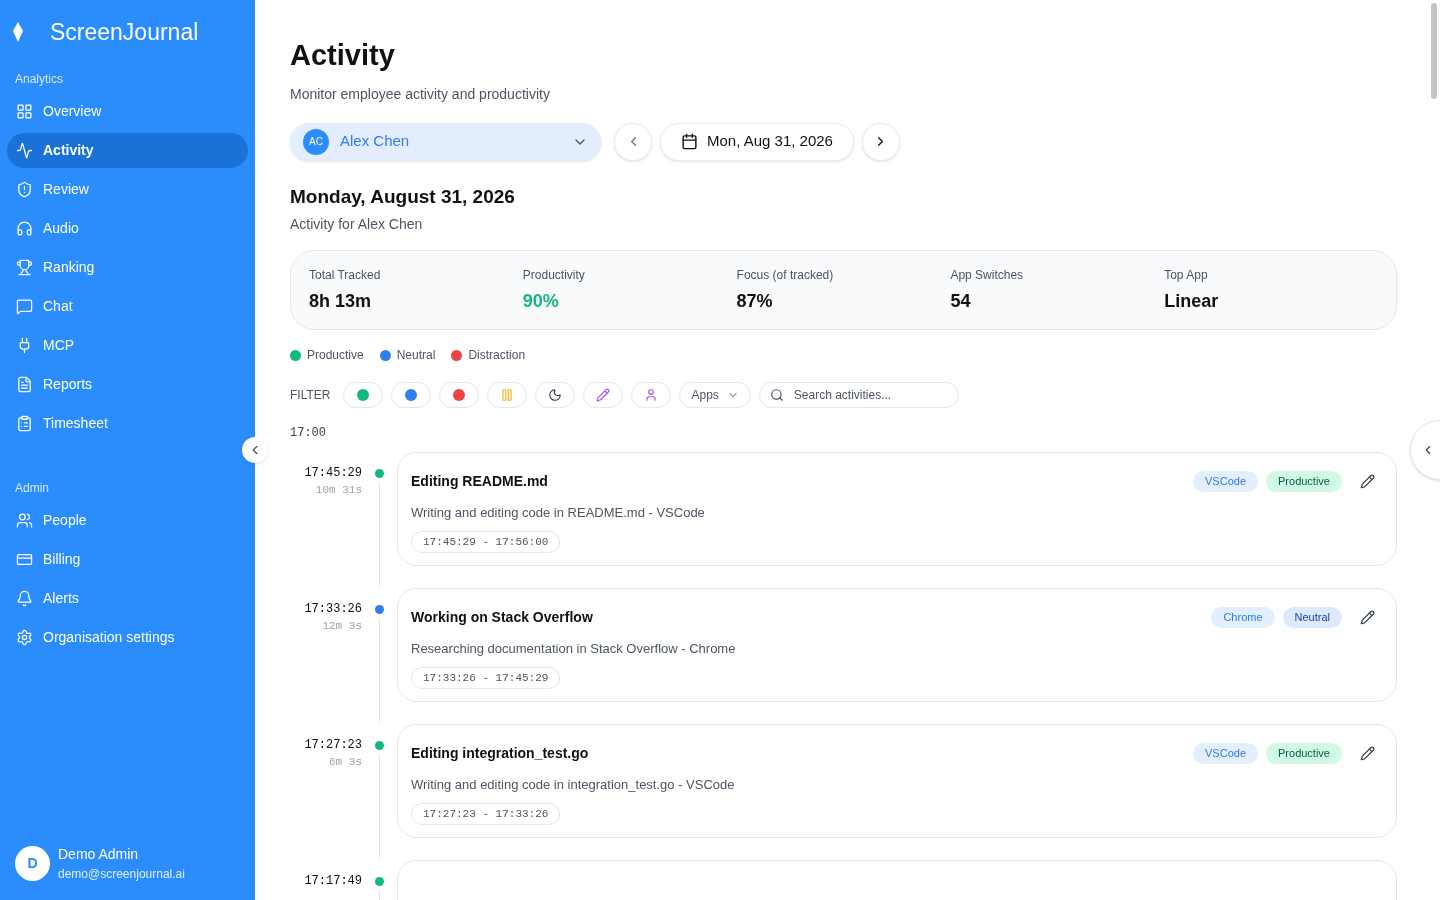 The height and width of the screenshot is (900, 1440). Describe the element at coordinates (24, 384) in the screenshot. I see `document-icon` at that location.